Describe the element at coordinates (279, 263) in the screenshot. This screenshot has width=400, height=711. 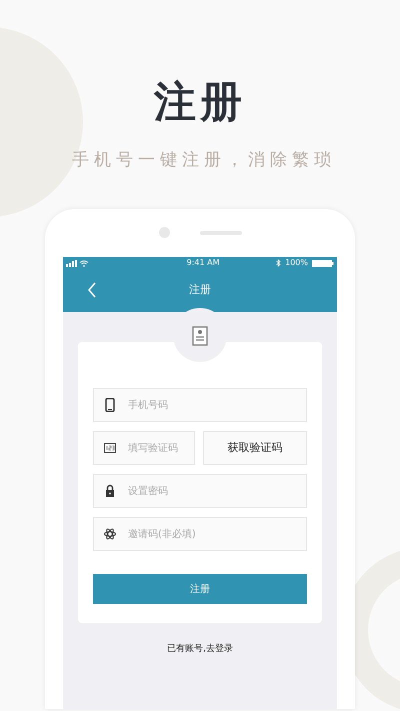
I see `bluetooth-icon` at that location.